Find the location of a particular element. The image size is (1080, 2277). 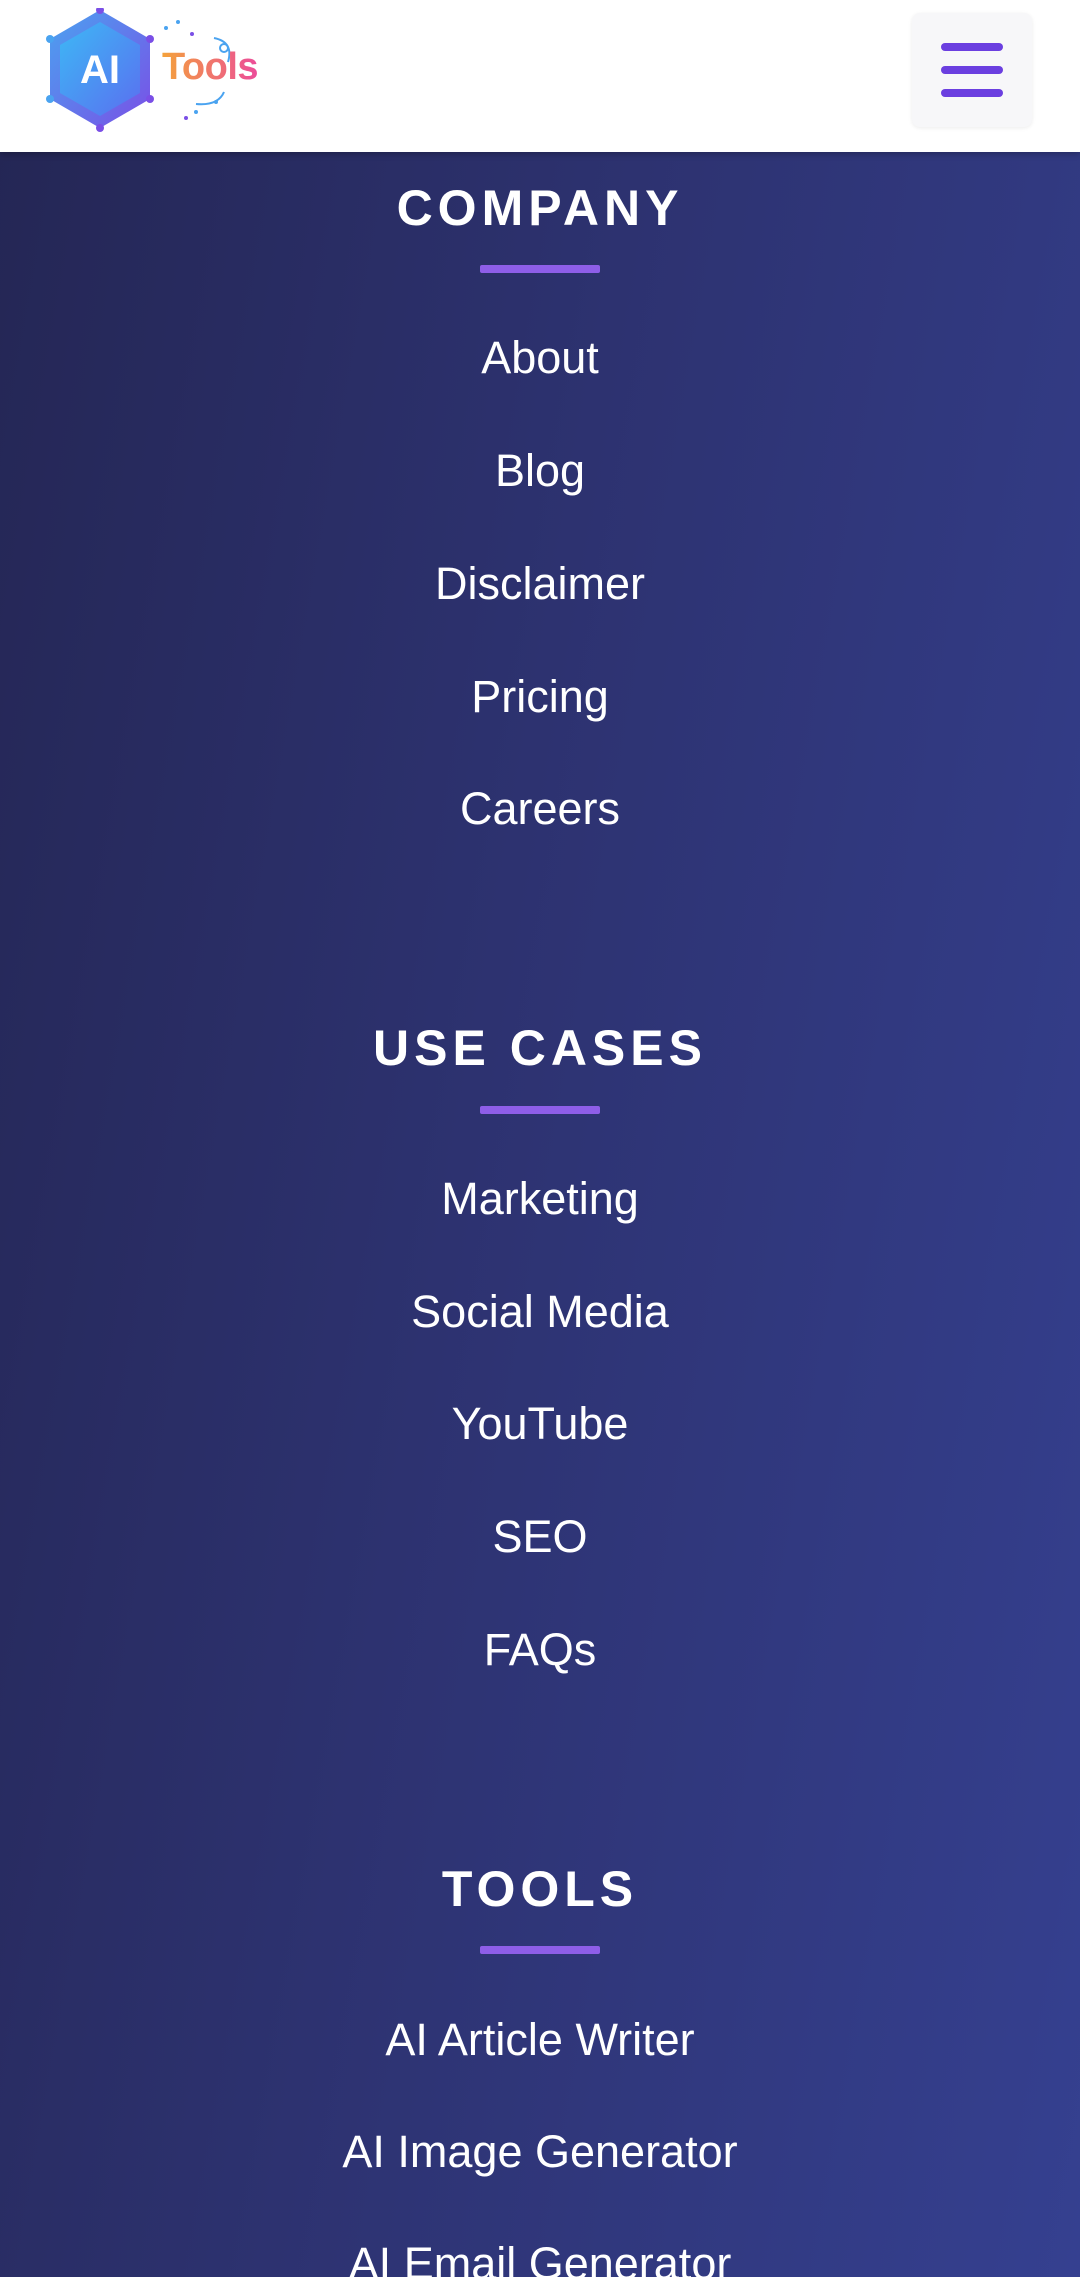

section-underline-use-cases is located at coordinates (540, 1110).